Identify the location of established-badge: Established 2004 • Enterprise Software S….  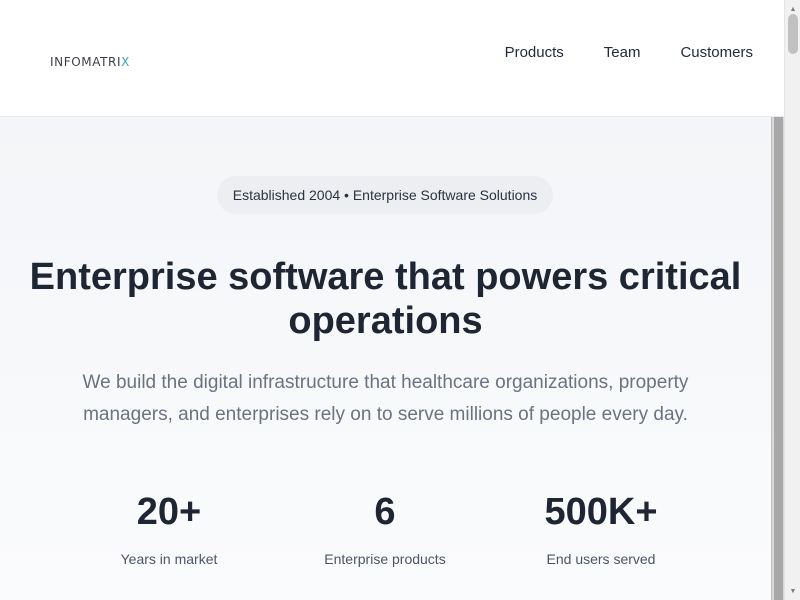
(385, 195).